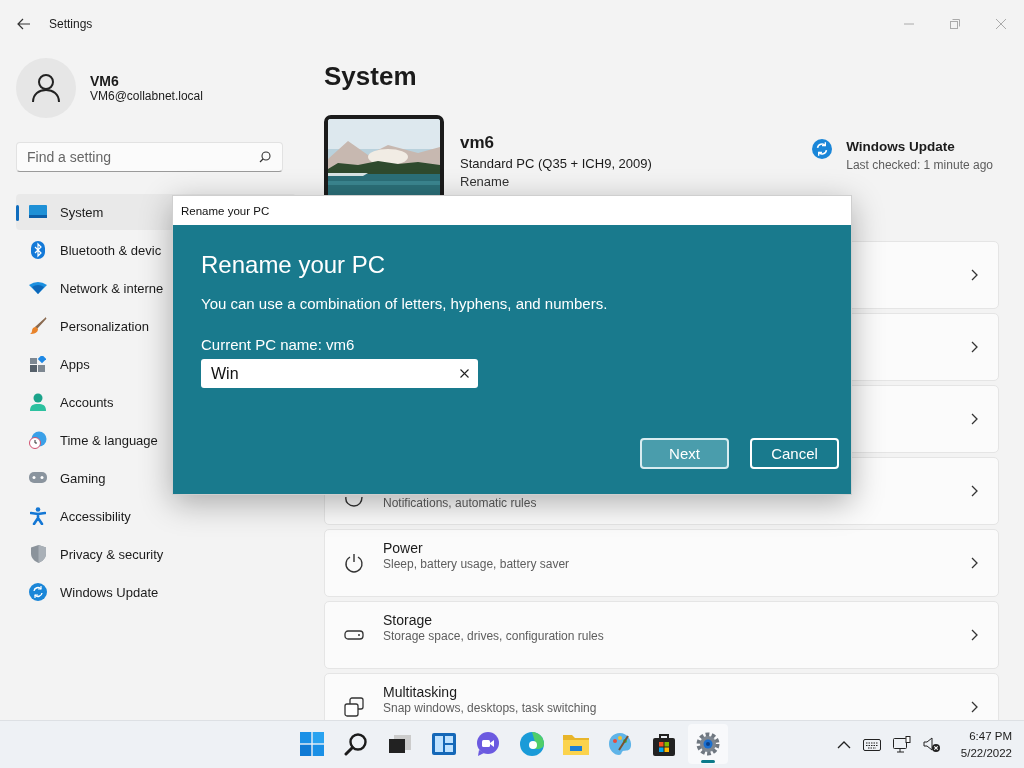 The width and height of the screenshot is (1024, 768). Describe the element at coordinates (576, 744) in the screenshot. I see `folder-icon` at that location.